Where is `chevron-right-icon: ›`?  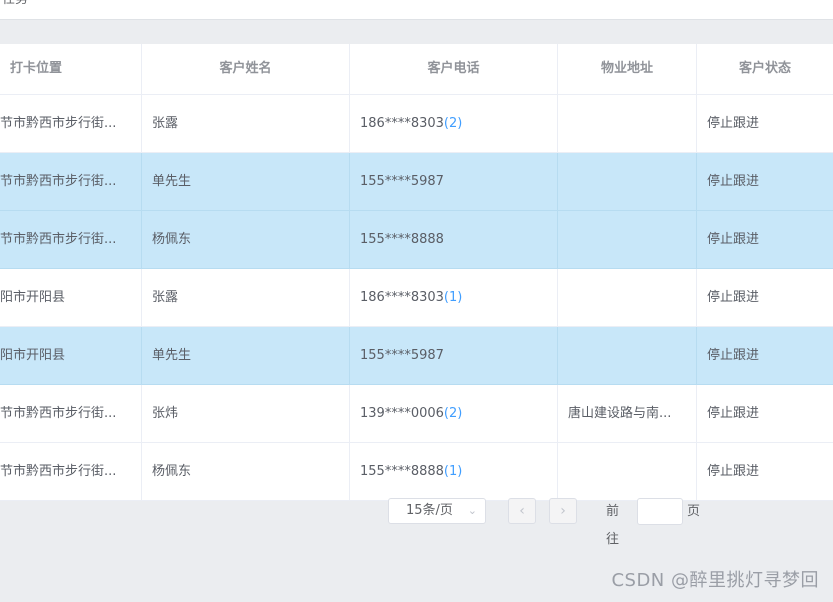
chevron-right-icon: › is located at coordinates (563, 511).